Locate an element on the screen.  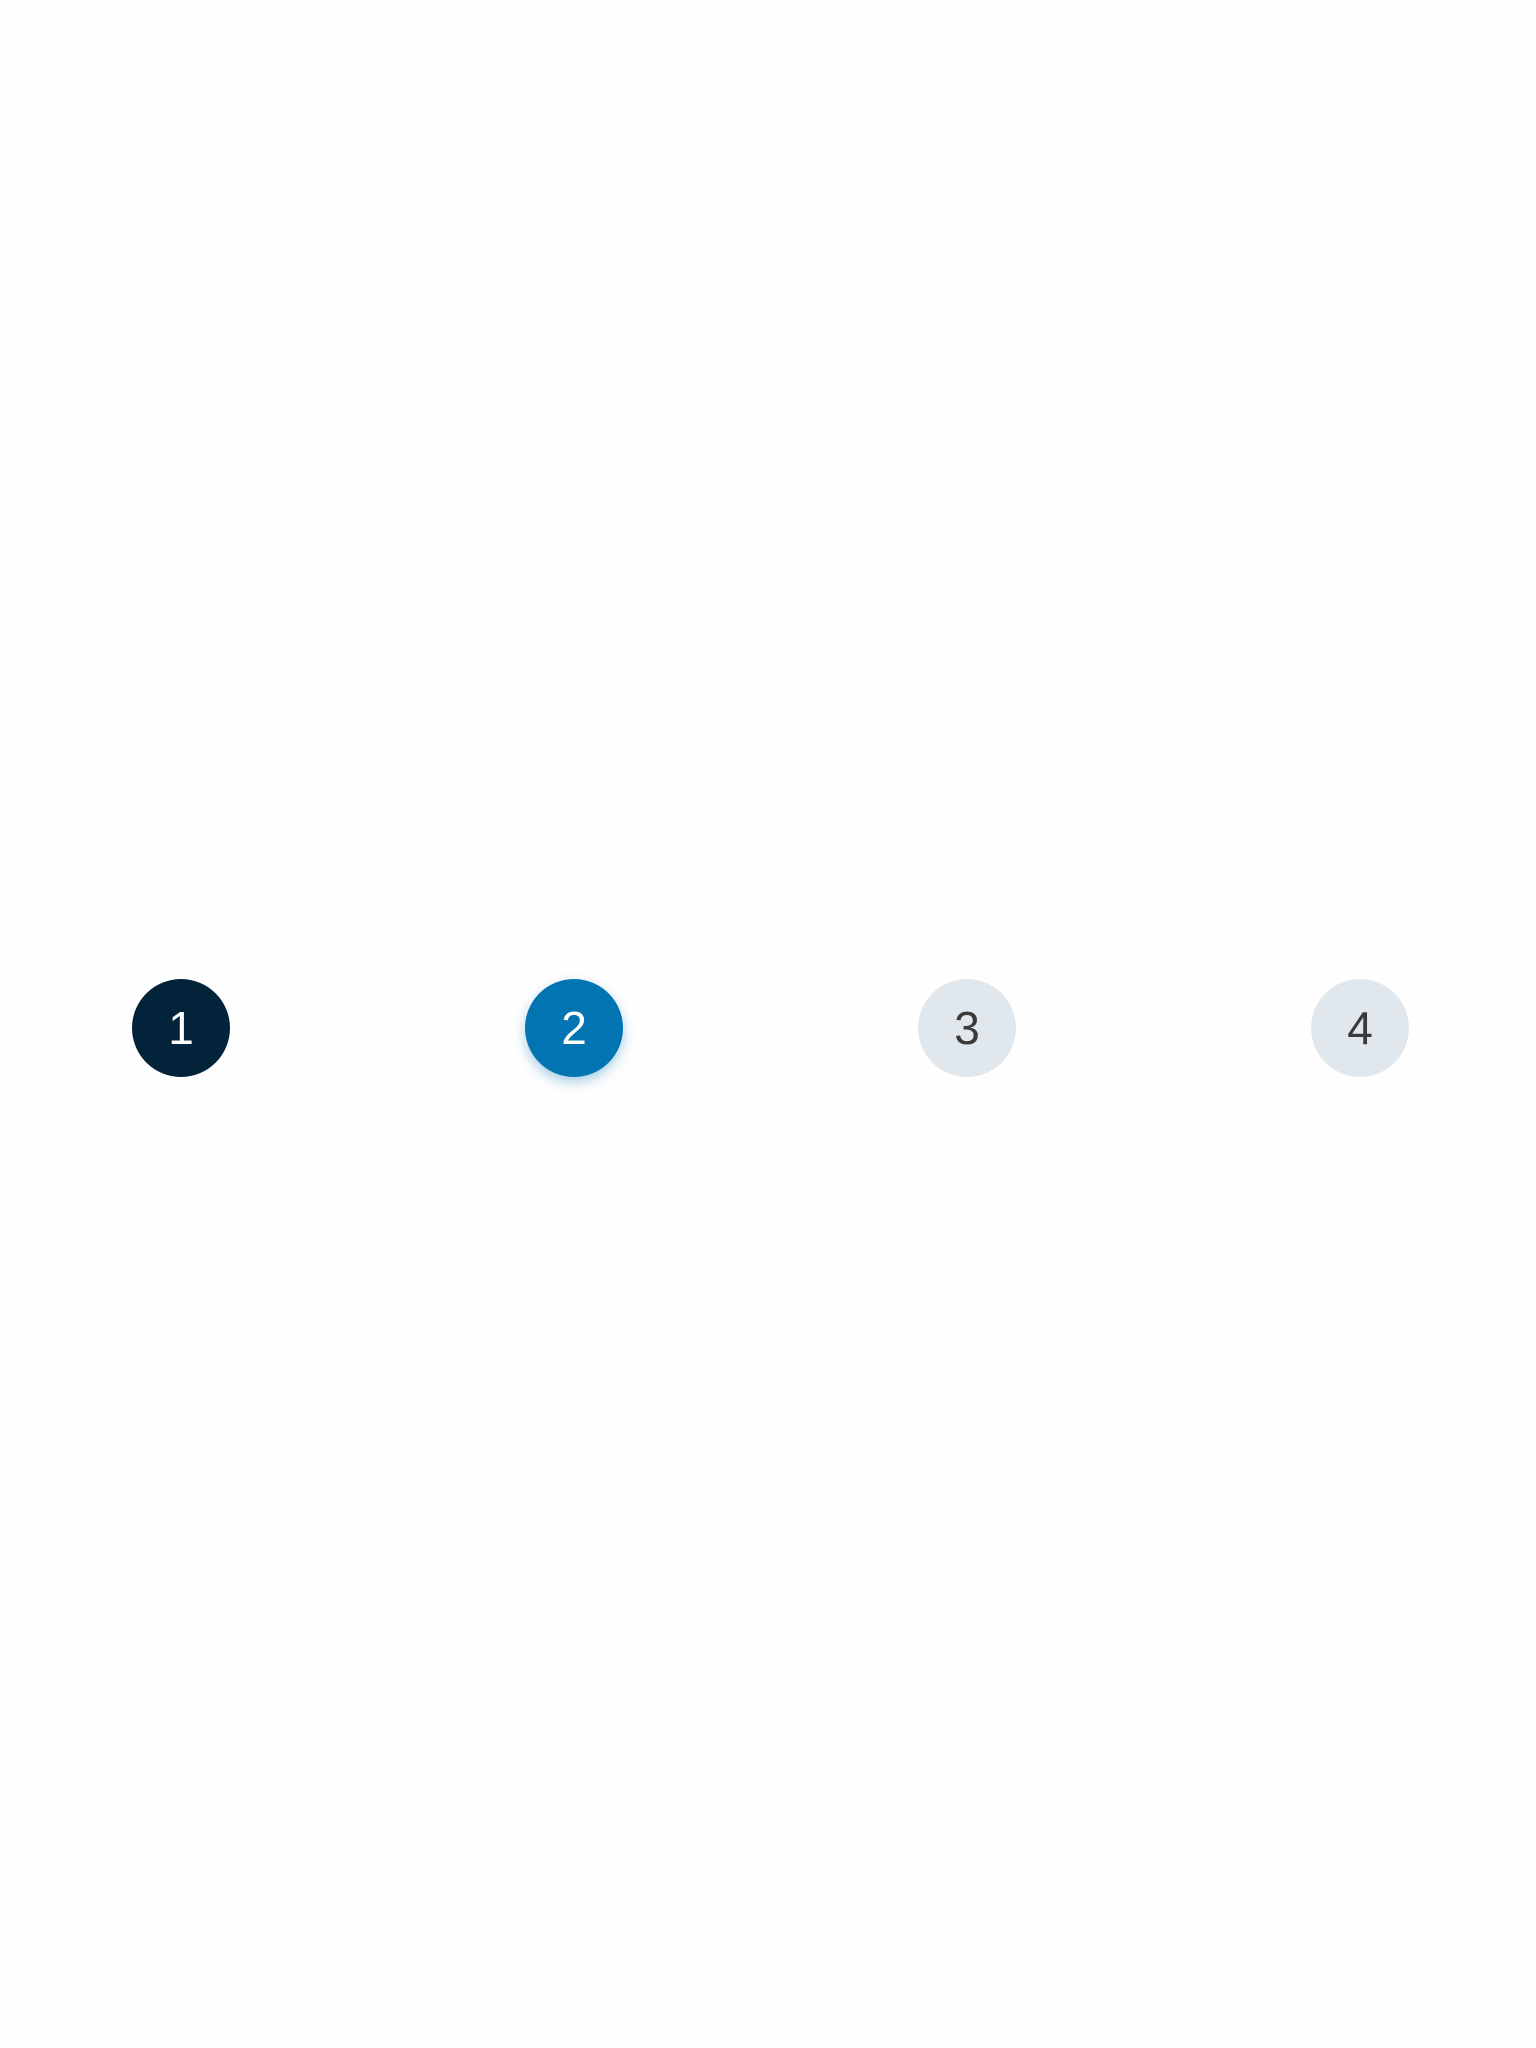
step-1: 1 is located at coordinates (181, 1028).